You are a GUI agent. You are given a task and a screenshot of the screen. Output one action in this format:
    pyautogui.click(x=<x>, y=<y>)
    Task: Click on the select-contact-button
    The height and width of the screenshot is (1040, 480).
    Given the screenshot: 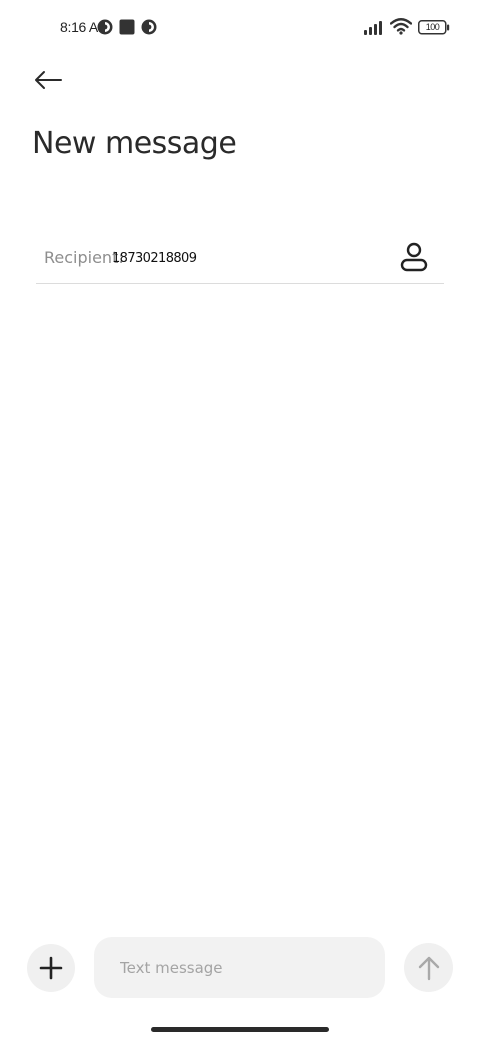 What is the action you would take?
    pyautogui.click(x=414, y=257)
    